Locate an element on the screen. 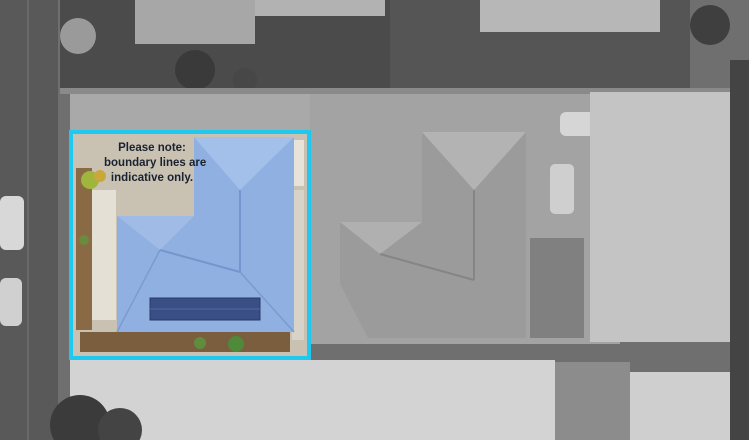 This screenshot has width=749, height=440. note-line-1: Please note: is located at coordinates (152, 148).